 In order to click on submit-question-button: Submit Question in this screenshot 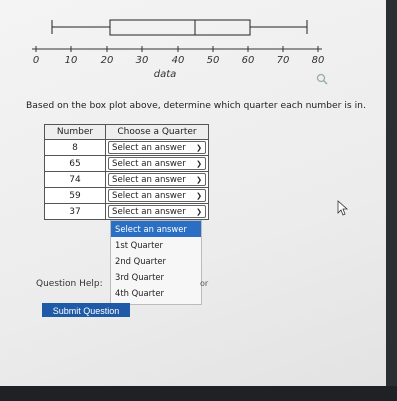, I will do `click(86, 310)`.